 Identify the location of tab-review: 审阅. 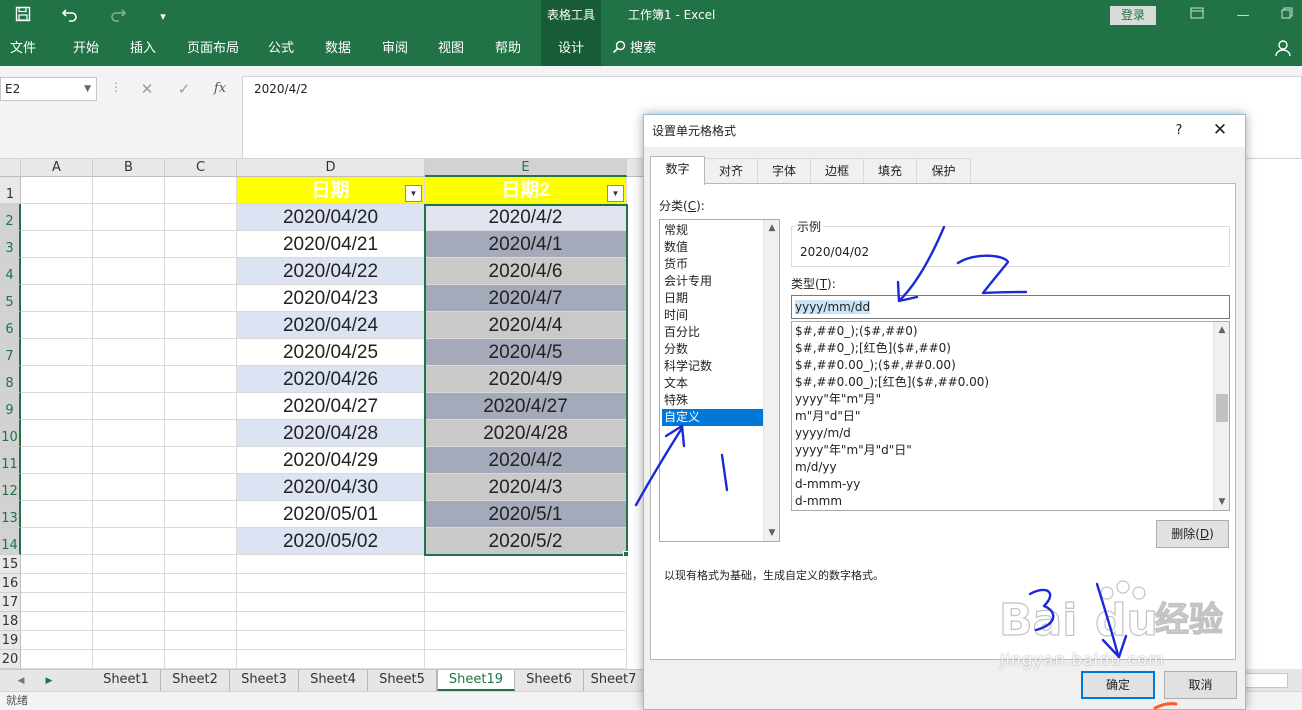
(395, 50).